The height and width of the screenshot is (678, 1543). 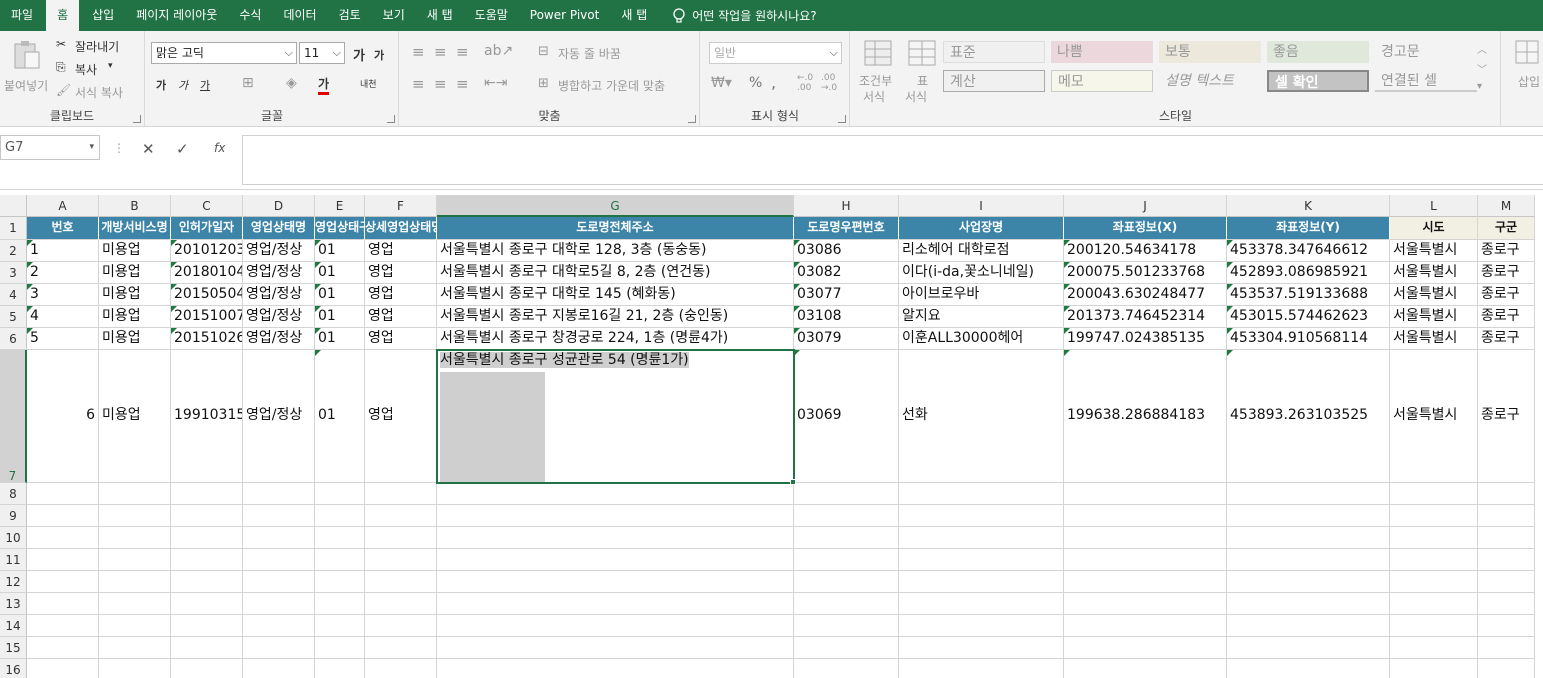 I want to click on cell-a2: 1, so click(x=63, y=251).